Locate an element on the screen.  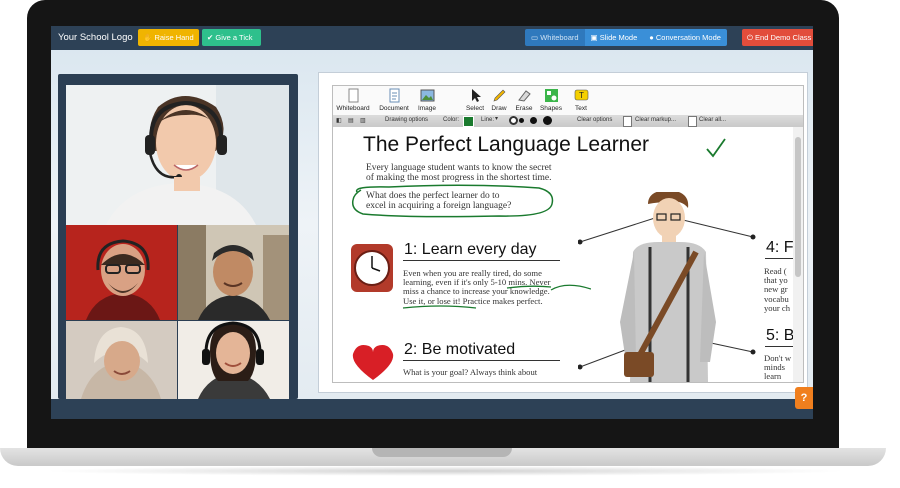
school-logo: Your School Logo is located at coordinates (95, 37).